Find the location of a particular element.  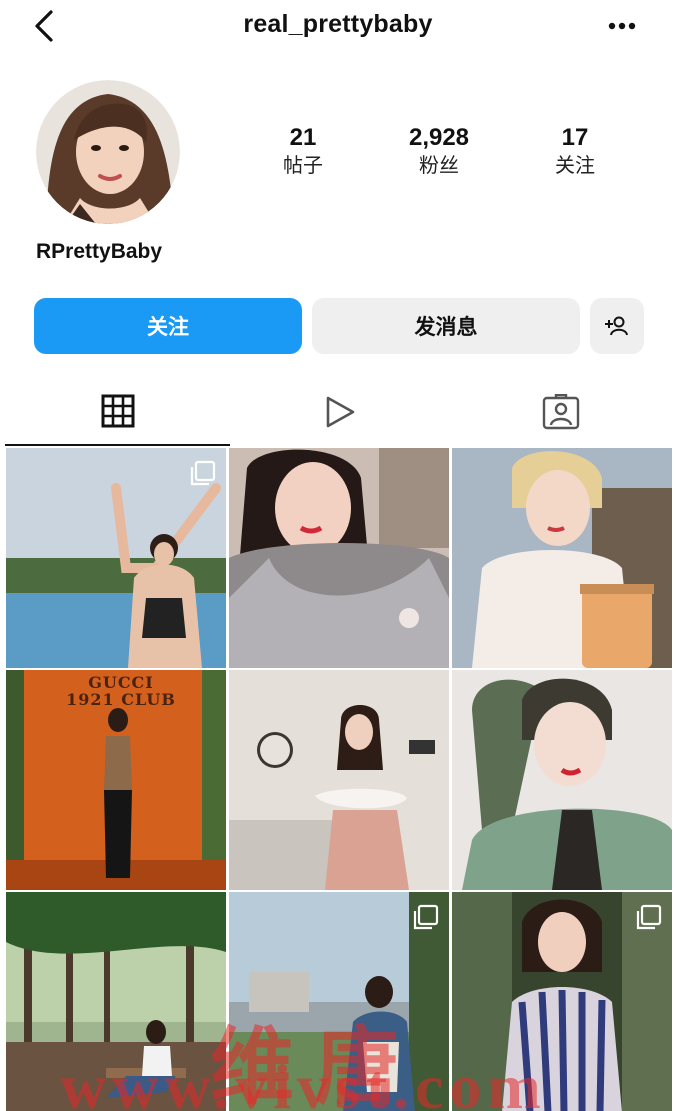

suggested-people-button is located at coordinates (617, 326).